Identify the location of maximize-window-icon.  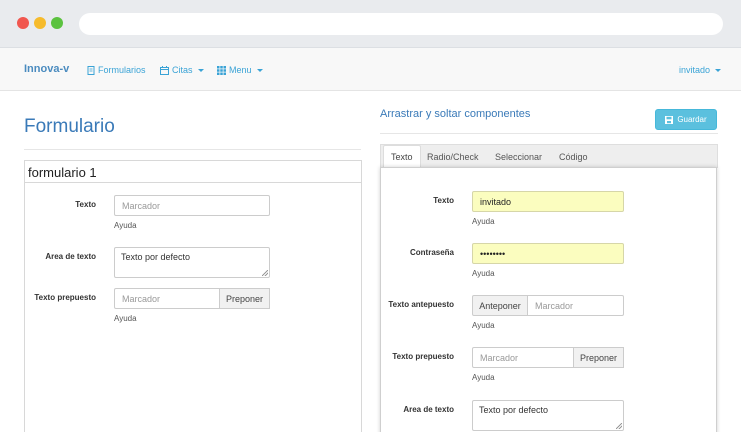
(57, 23).